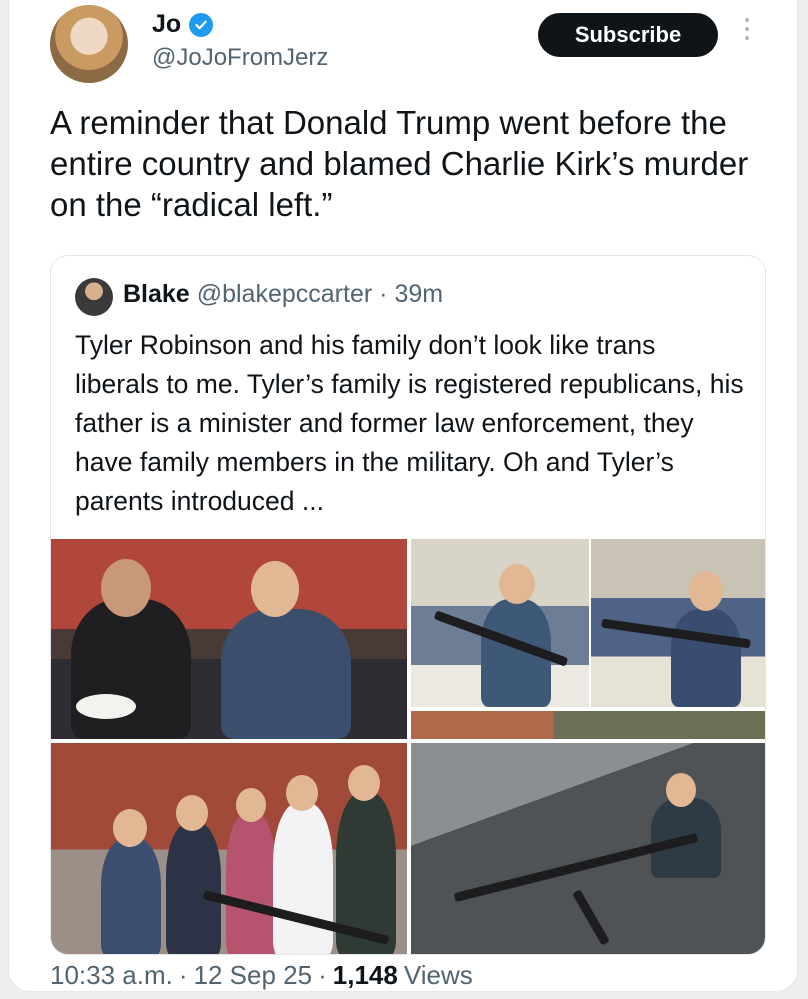 The height and width of the screenshot is (999, 808). I want to click on views-count: 1,148, so click(365, 975).